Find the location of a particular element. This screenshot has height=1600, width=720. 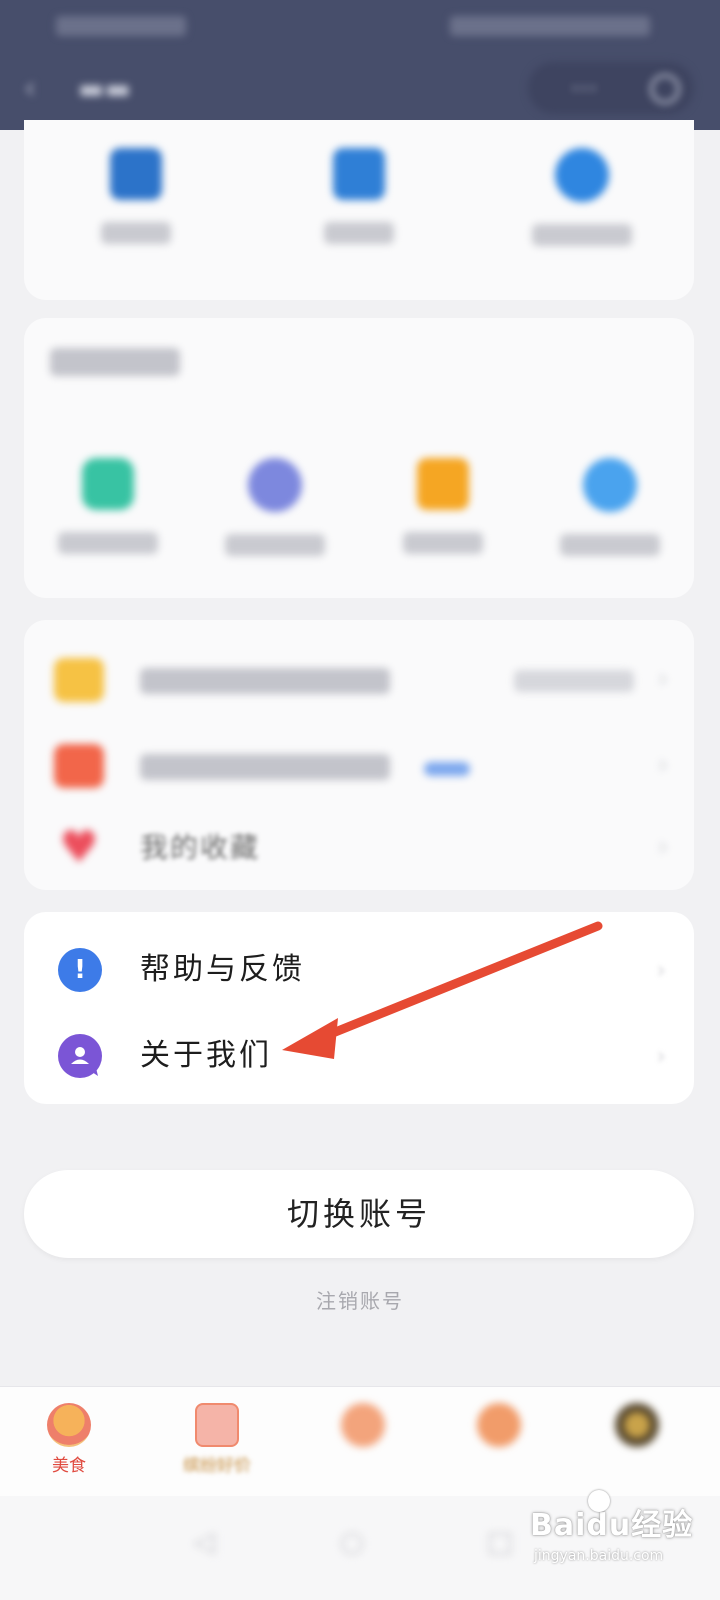

shopping-bag-icon is located at coordinates (217, 1425).